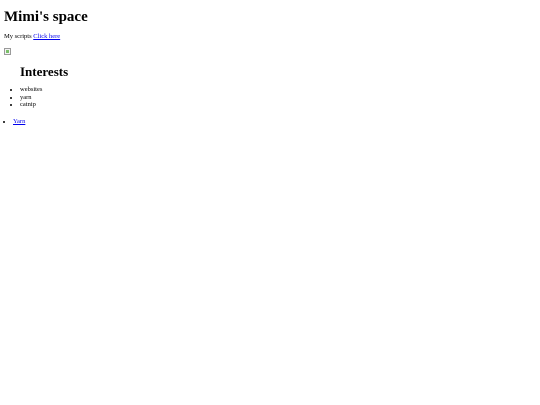 The height and width of the screenshot is (405, 540). I want to click on interests-list: websites yarn catnip, so click(40, 97).